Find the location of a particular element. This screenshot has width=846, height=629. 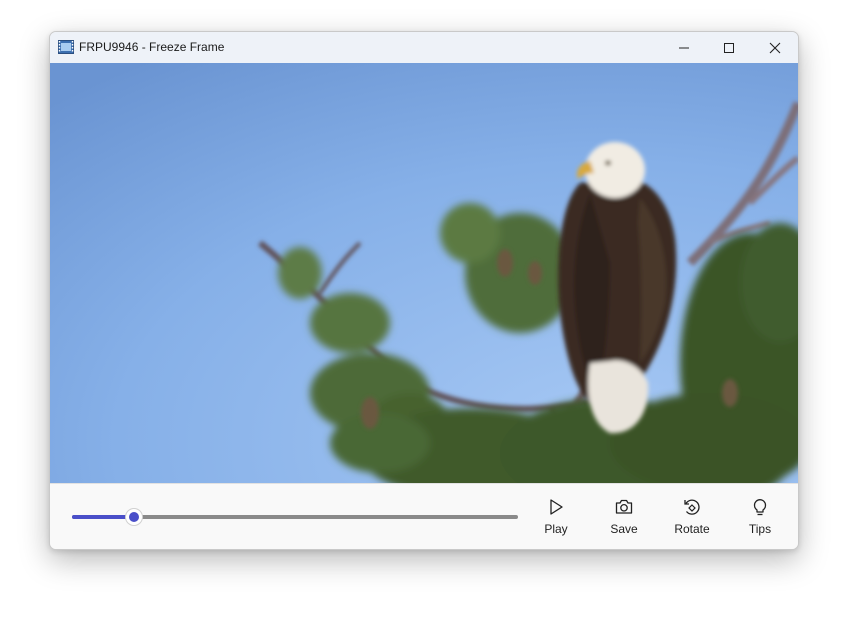

tips-label: Tips is located at coordinates (760, 529).